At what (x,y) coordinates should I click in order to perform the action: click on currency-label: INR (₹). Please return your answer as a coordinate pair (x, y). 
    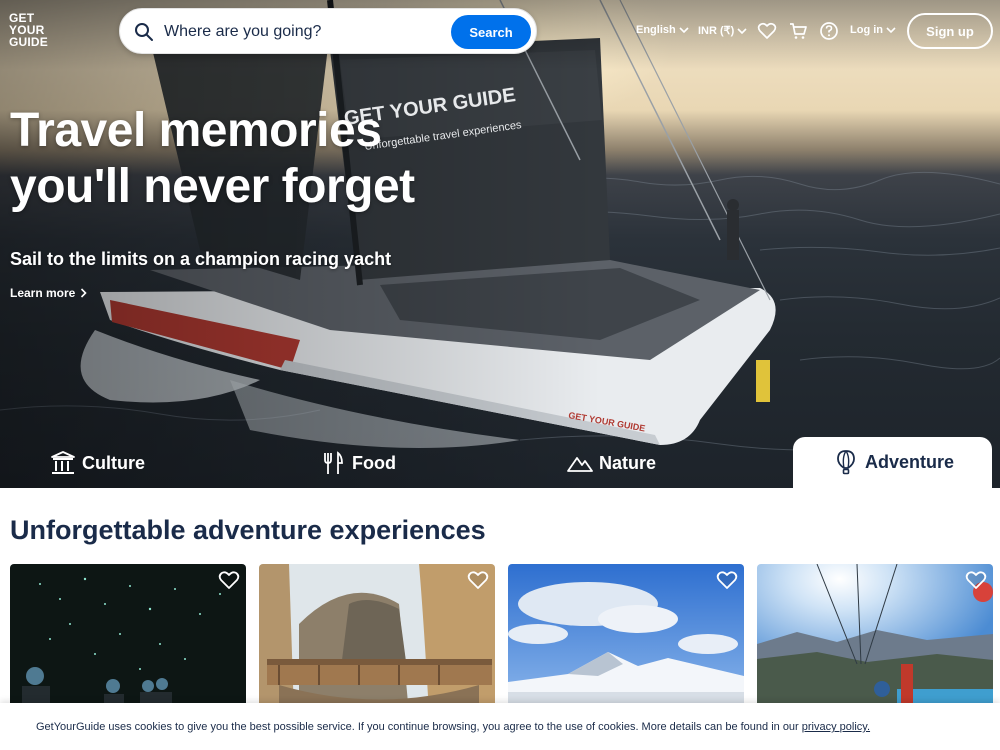
    Looking at the image, I should click on (716, 31).